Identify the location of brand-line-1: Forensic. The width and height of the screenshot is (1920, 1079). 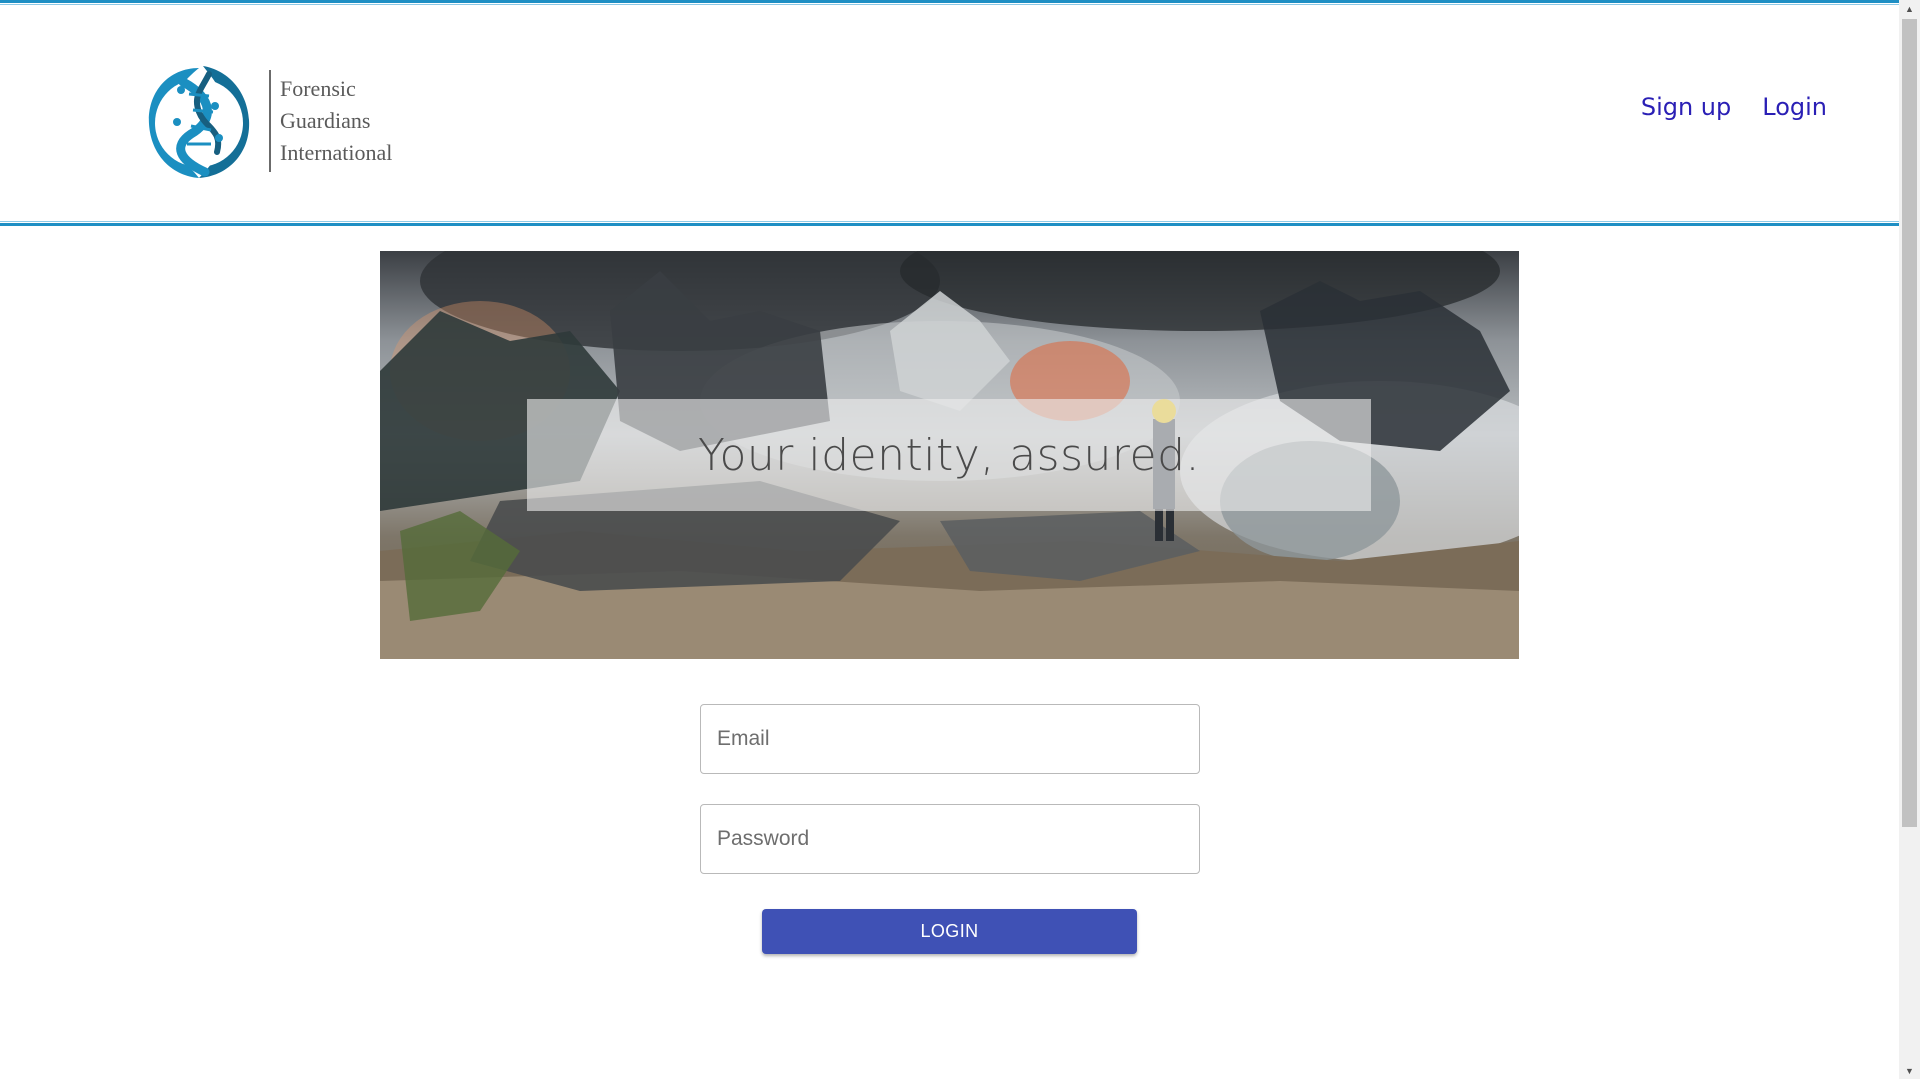
(318, 88).